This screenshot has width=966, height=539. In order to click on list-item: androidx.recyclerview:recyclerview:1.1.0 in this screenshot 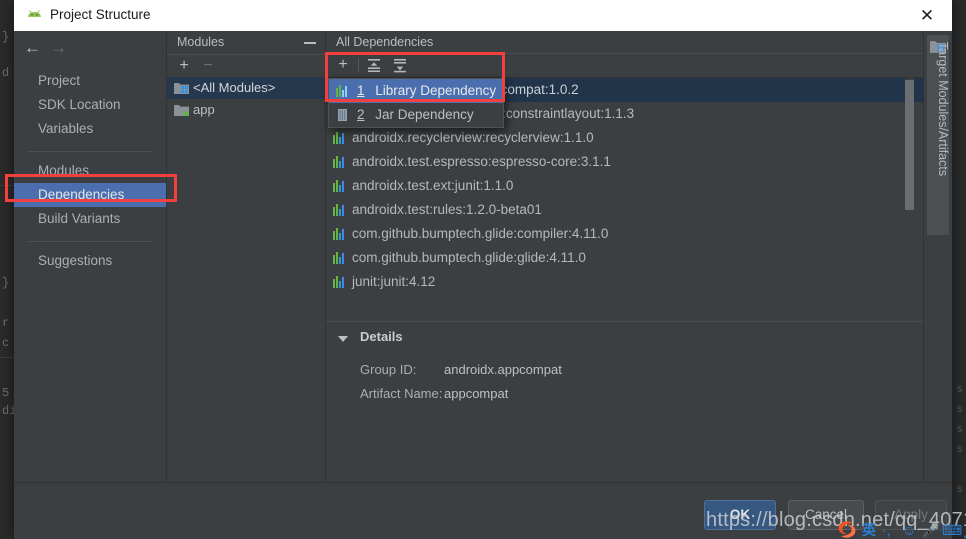, I will do `click(625, 138)`.